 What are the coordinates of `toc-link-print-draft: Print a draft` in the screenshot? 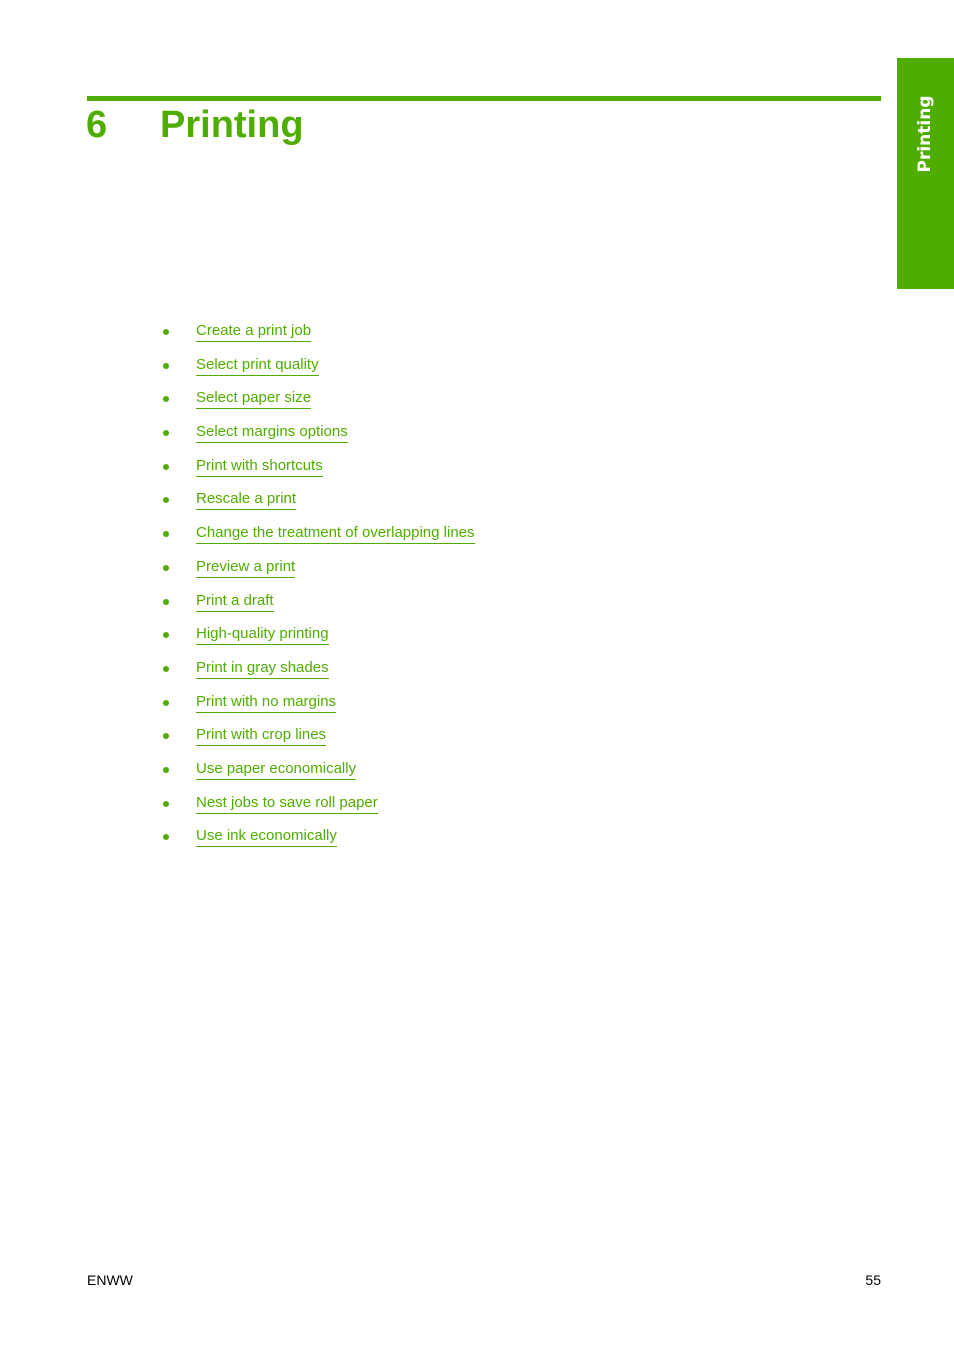 It's located at (235, 601).